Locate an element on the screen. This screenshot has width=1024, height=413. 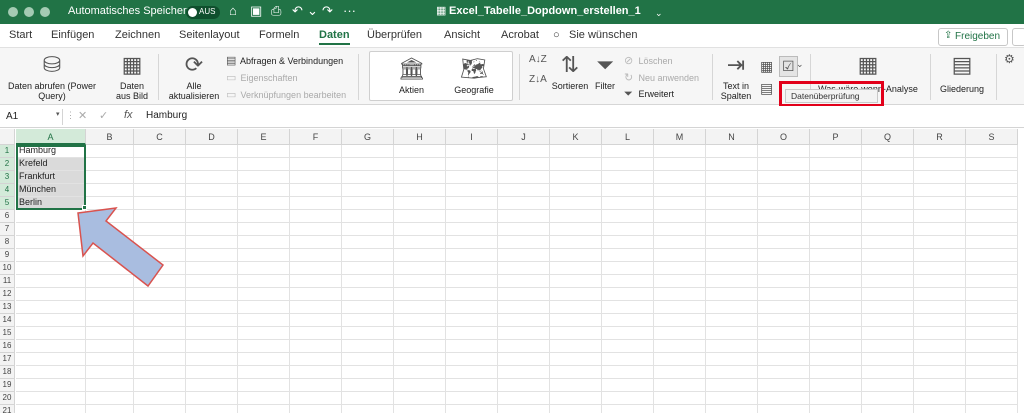
row-header-18: 18 is located at coordinates (7, 372).